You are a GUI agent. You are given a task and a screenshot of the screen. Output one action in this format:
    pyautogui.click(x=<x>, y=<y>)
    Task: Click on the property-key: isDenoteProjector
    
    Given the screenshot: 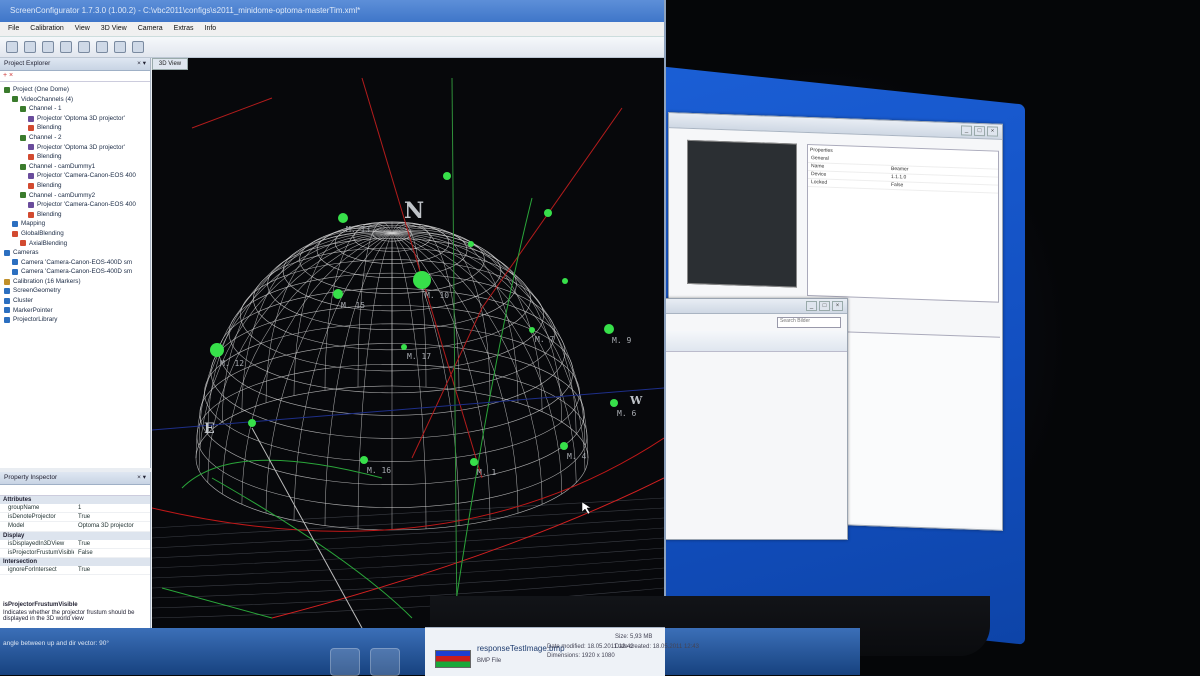 What is the action you would take?
    pyautogui.click(x=32, y=517)
    